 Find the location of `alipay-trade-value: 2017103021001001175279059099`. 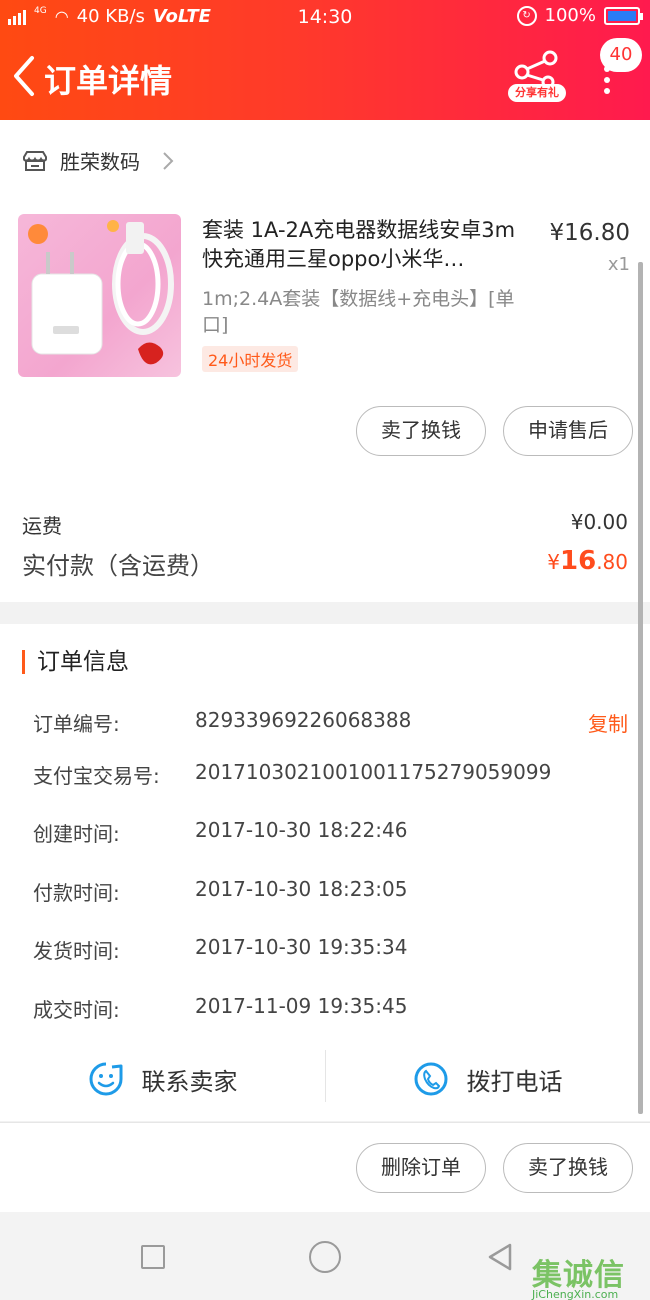

alipay-trade-value: 2017103021001001175279059099 is located at coordinates (373, 772).